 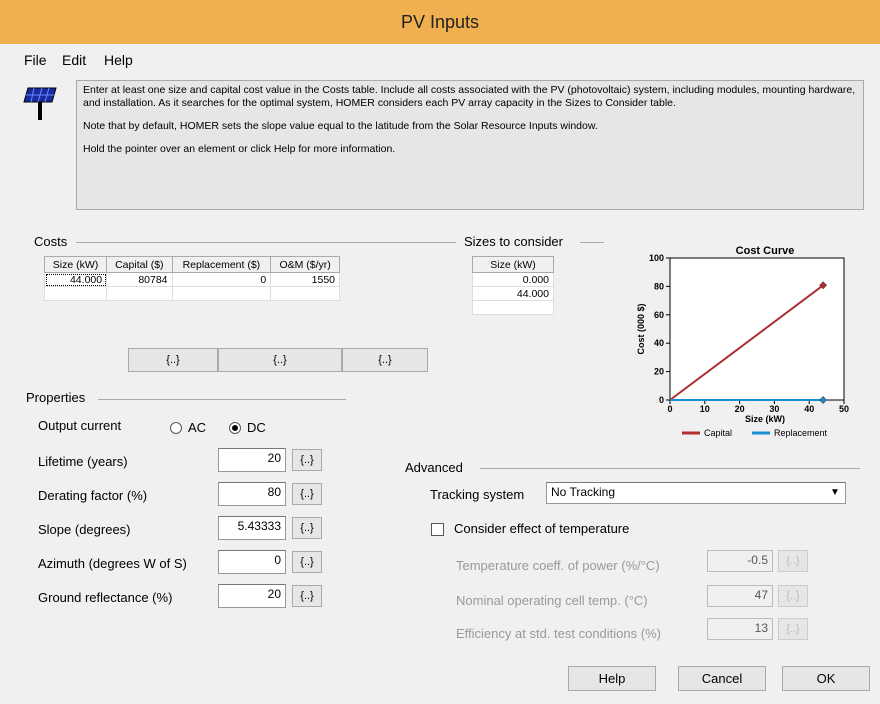 I want to click on cell-replacement: 0, so click(x=221, y=279).